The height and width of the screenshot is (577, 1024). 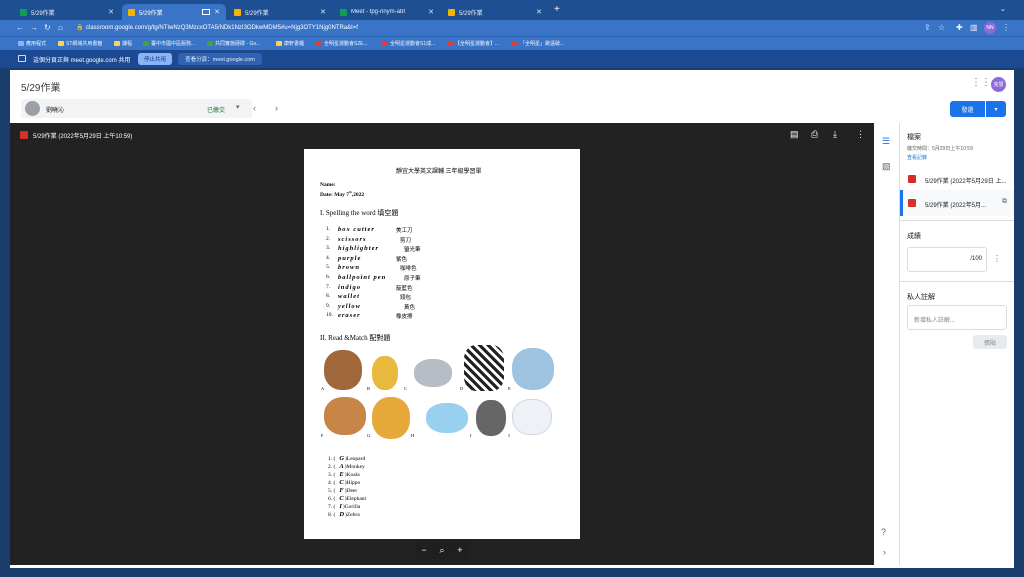 I want to click on spelling-answer: wallet, so click(x=349, y=297).